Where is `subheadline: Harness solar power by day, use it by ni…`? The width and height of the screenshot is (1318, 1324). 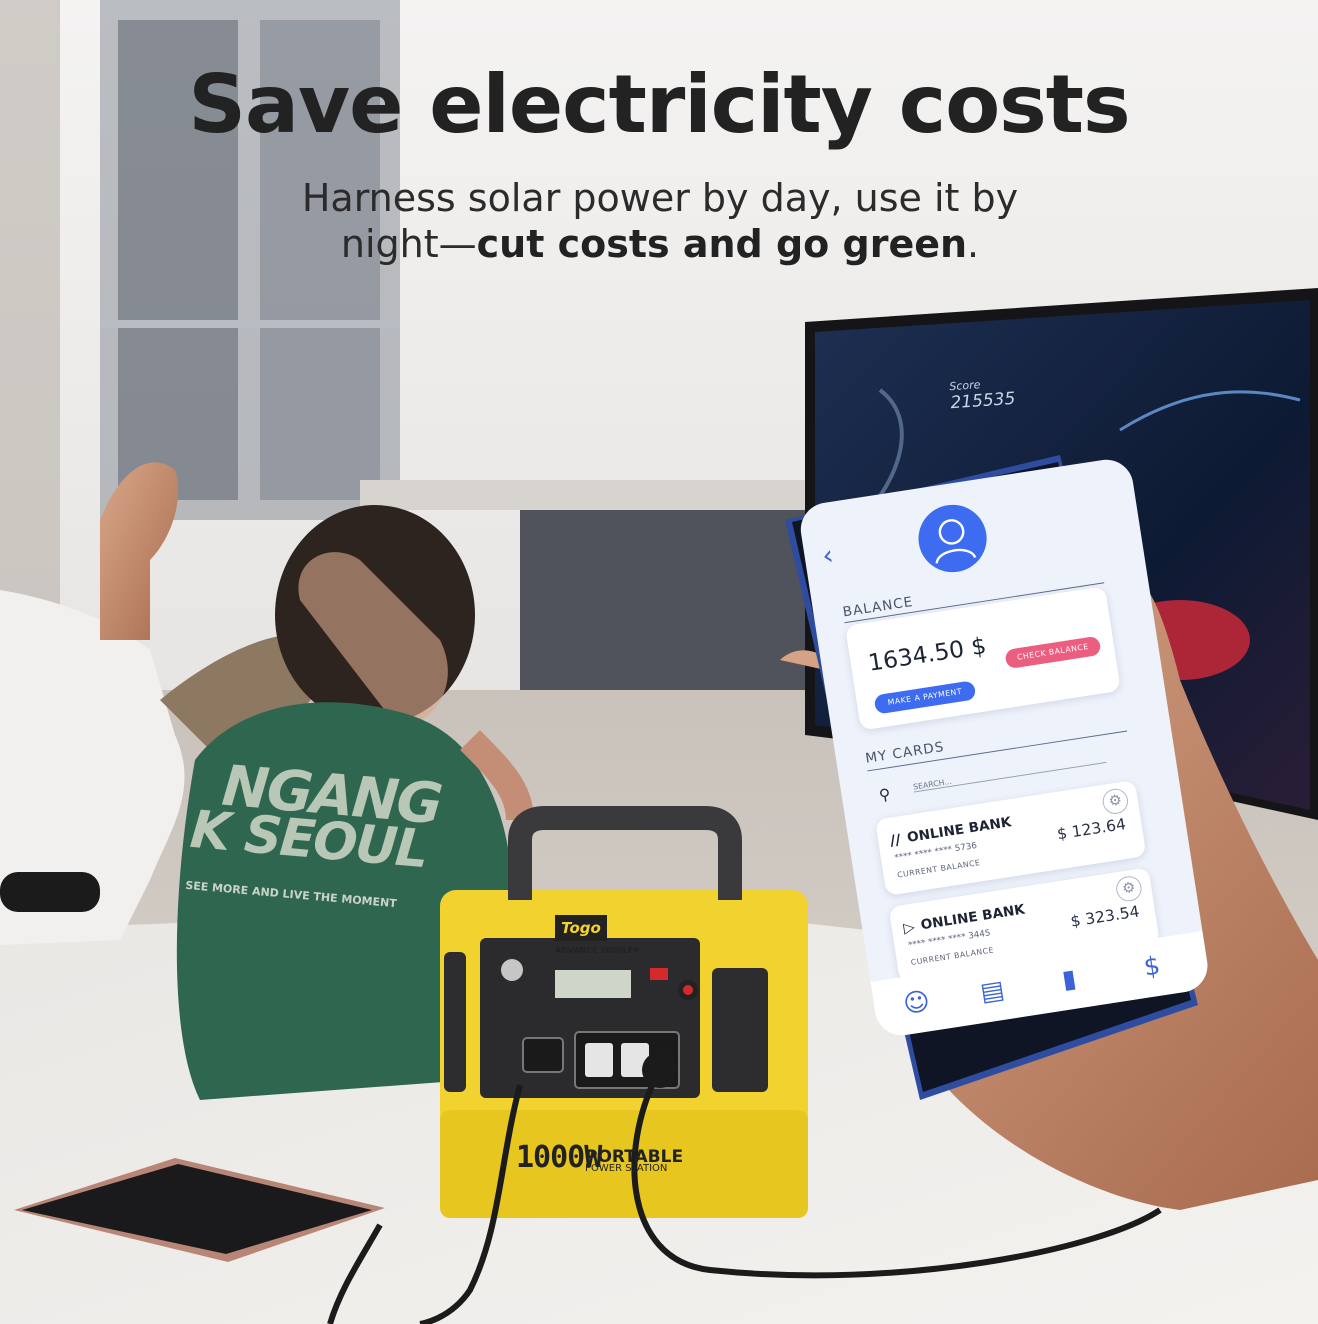
subheadline: Harness solar power by day, use it by ni… is located at coordinates (660, 221).